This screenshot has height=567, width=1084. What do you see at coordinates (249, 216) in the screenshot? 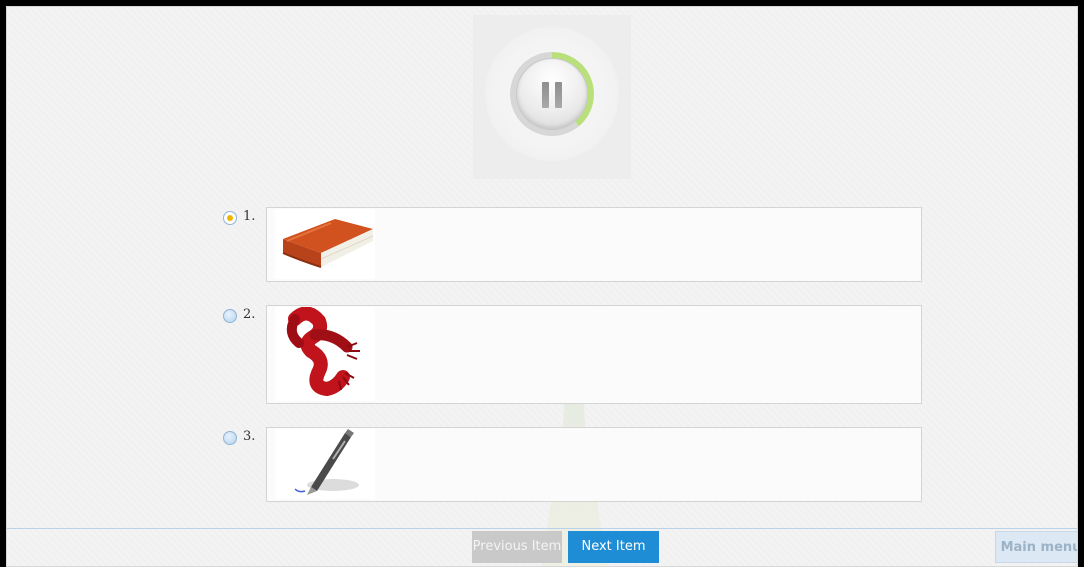
I see `option-number: 1.` at bounding box center [249, 216].